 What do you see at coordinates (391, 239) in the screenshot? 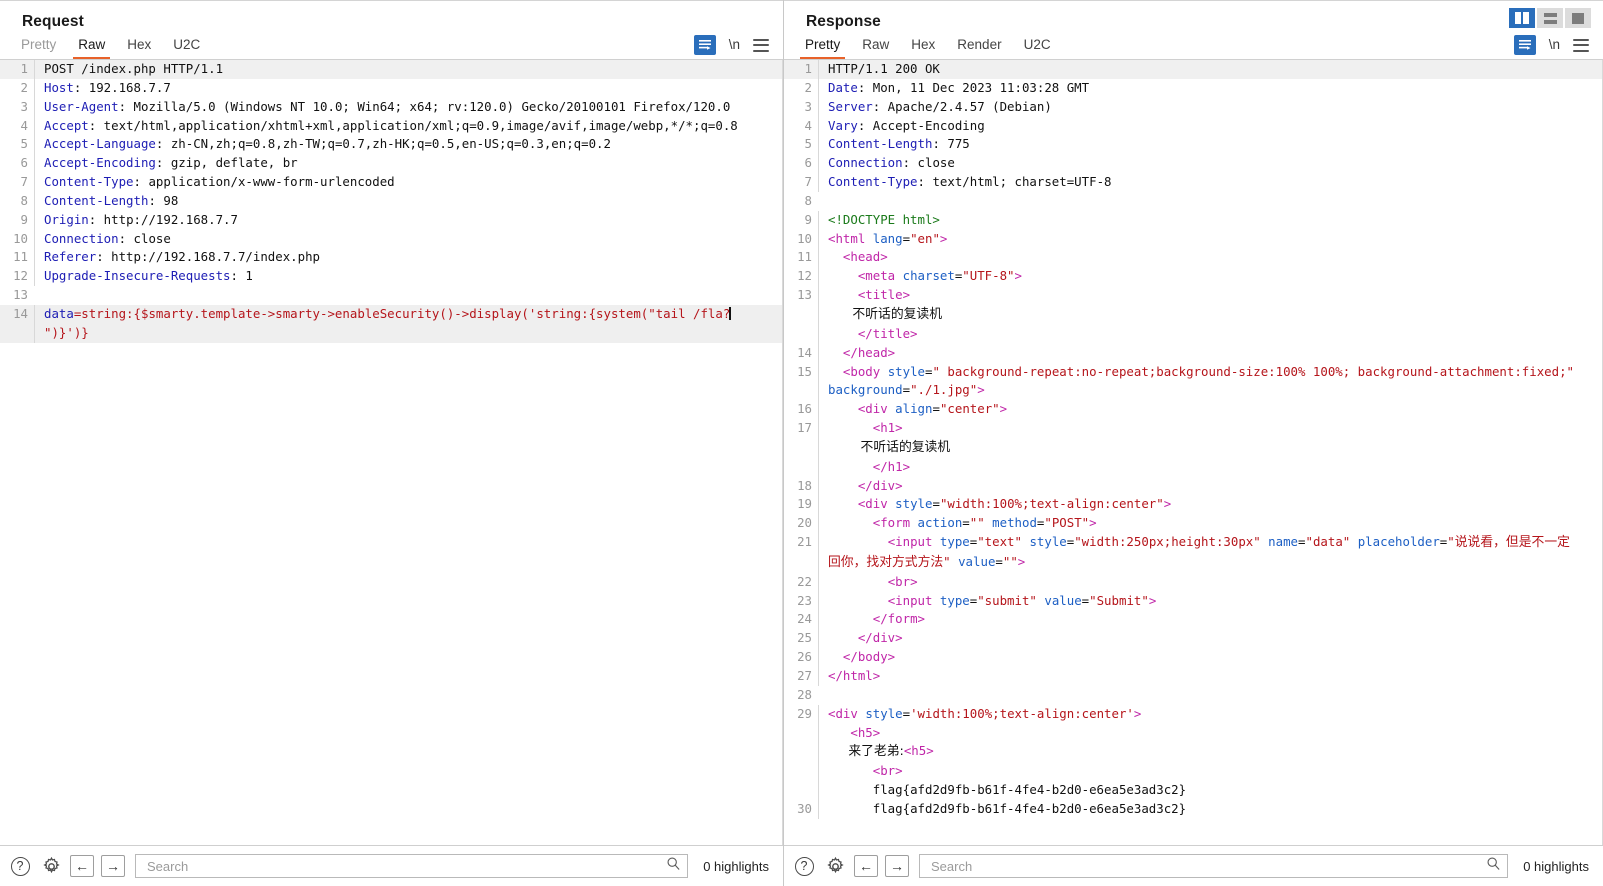
I see `code-line: 10 Connection: close` at bounding box center [391, 239].